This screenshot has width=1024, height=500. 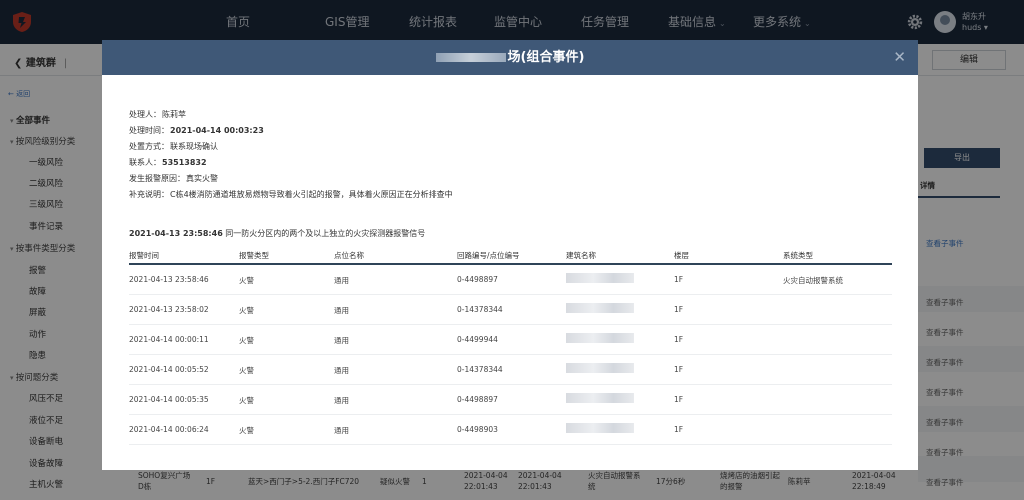 I want to click on table-row: 2021-04-14 00:00:11 火警 通用 0-4499944 1F, so click(x=510, y=340).